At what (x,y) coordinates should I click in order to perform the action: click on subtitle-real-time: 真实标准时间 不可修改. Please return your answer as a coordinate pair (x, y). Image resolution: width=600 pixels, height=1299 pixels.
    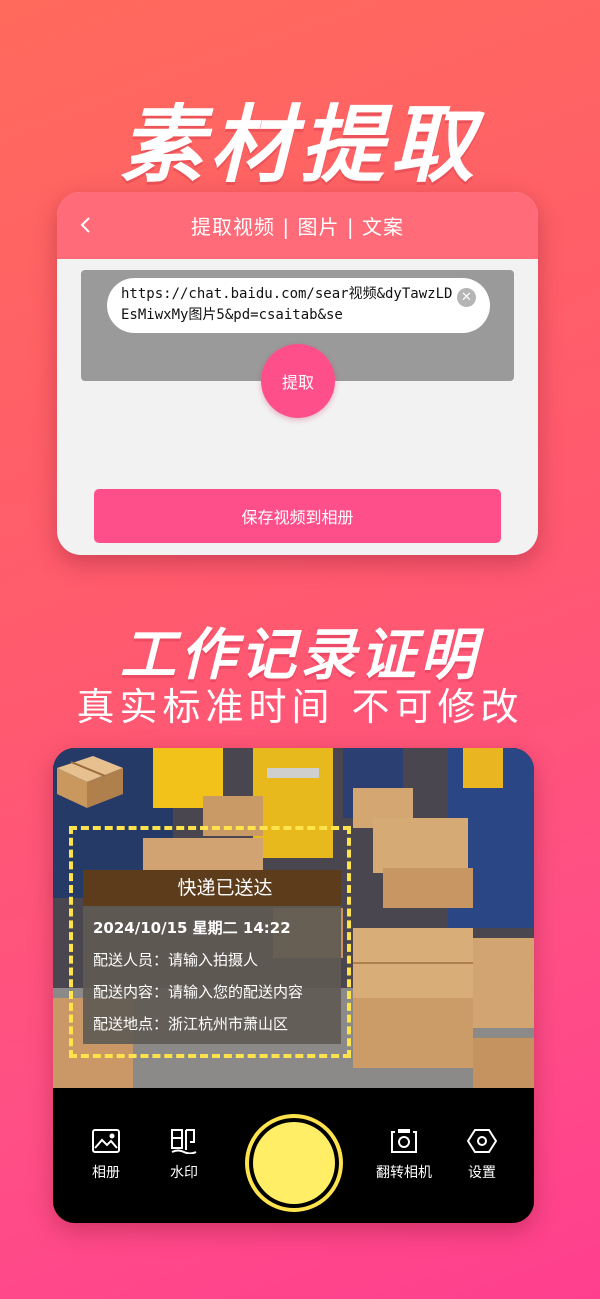
    Looking at the image, I should click on (300, 707).